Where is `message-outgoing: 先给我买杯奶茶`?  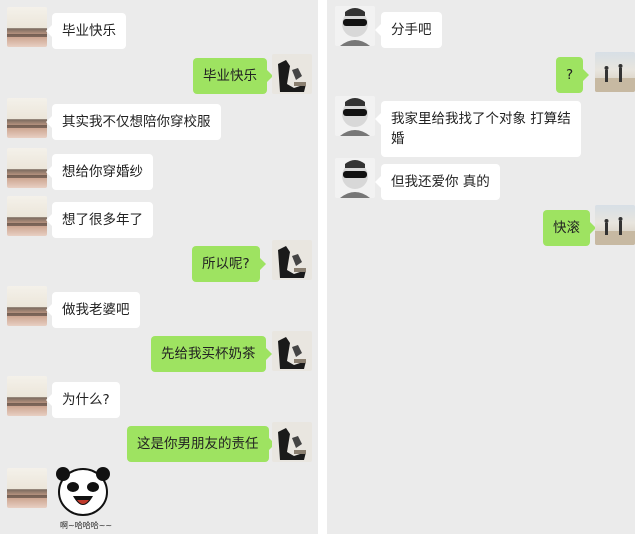
message-outgoing: 先给我买杯奶茶 is located at coordinates (211, 354).